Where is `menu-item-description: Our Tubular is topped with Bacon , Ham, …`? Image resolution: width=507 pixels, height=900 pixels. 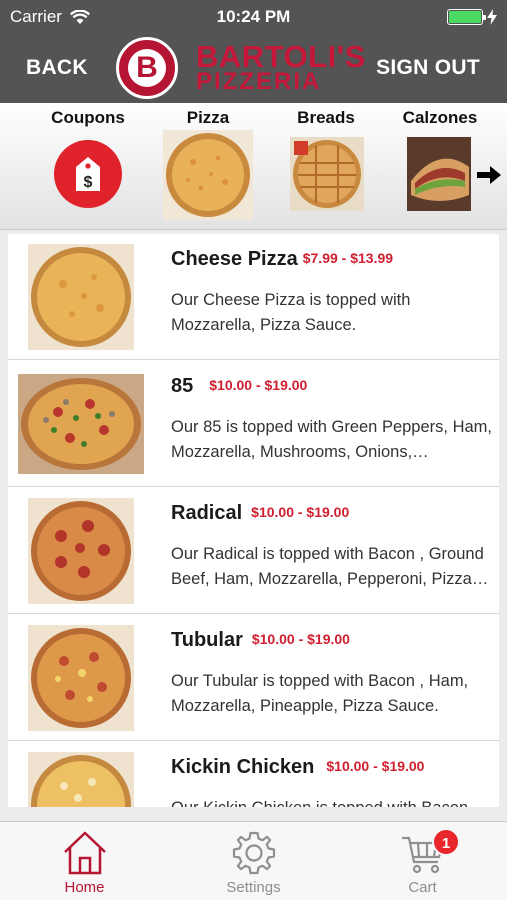 menu-item-description: Our Tubular is topped with Bacon , Ham, … is located at coordinates (320, 693).